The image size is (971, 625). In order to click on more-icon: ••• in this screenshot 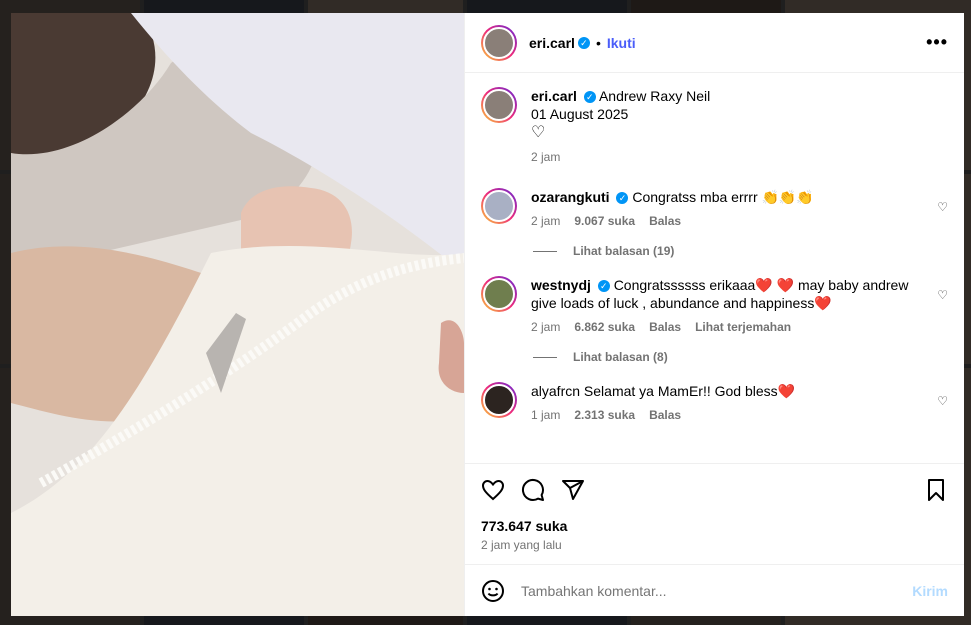, I will do `click(937, 42)`.